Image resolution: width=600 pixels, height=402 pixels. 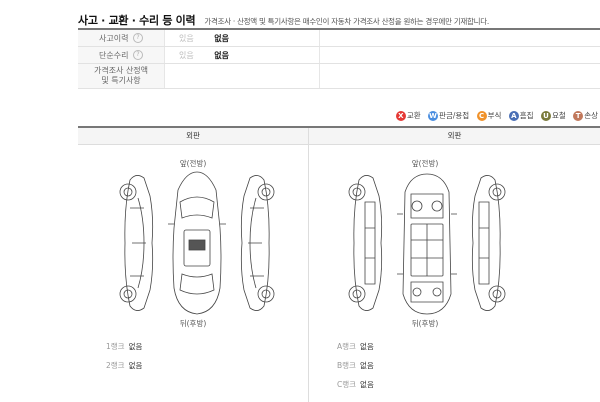 What do you see at coordinates (115, 365) in the screenshot?
I see `rank-label: 2랭크` at bounding box center [115, 365].